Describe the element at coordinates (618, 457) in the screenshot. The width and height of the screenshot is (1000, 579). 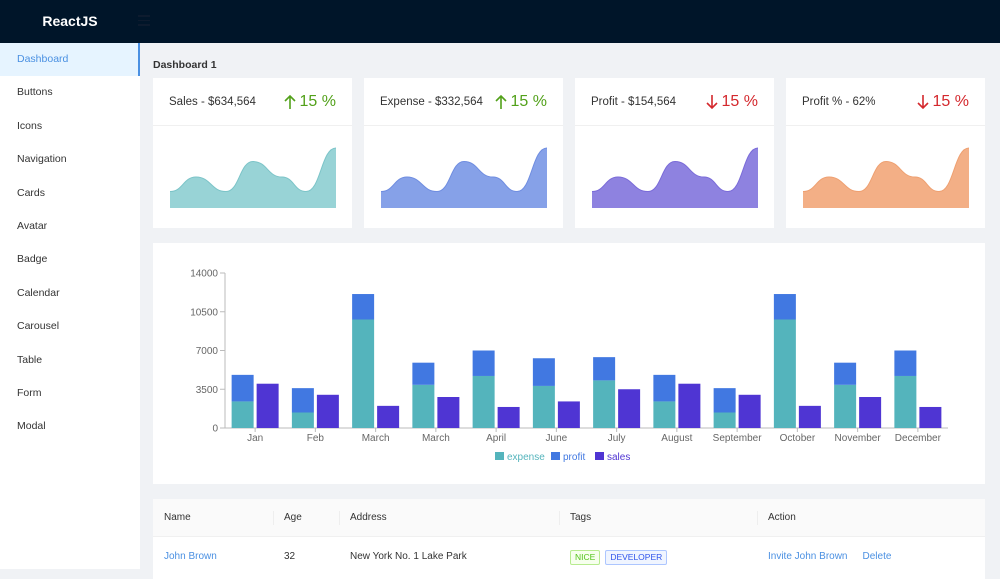
I see `legend-label-sales: sales` at that location.